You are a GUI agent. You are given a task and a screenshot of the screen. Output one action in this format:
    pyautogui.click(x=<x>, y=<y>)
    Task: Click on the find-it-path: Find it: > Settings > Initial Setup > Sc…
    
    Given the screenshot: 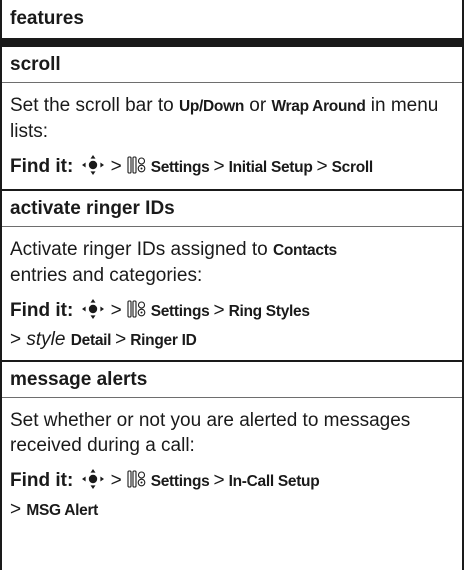 What is the action you would take?
    pyautogui.click(x=232, y=169)
    